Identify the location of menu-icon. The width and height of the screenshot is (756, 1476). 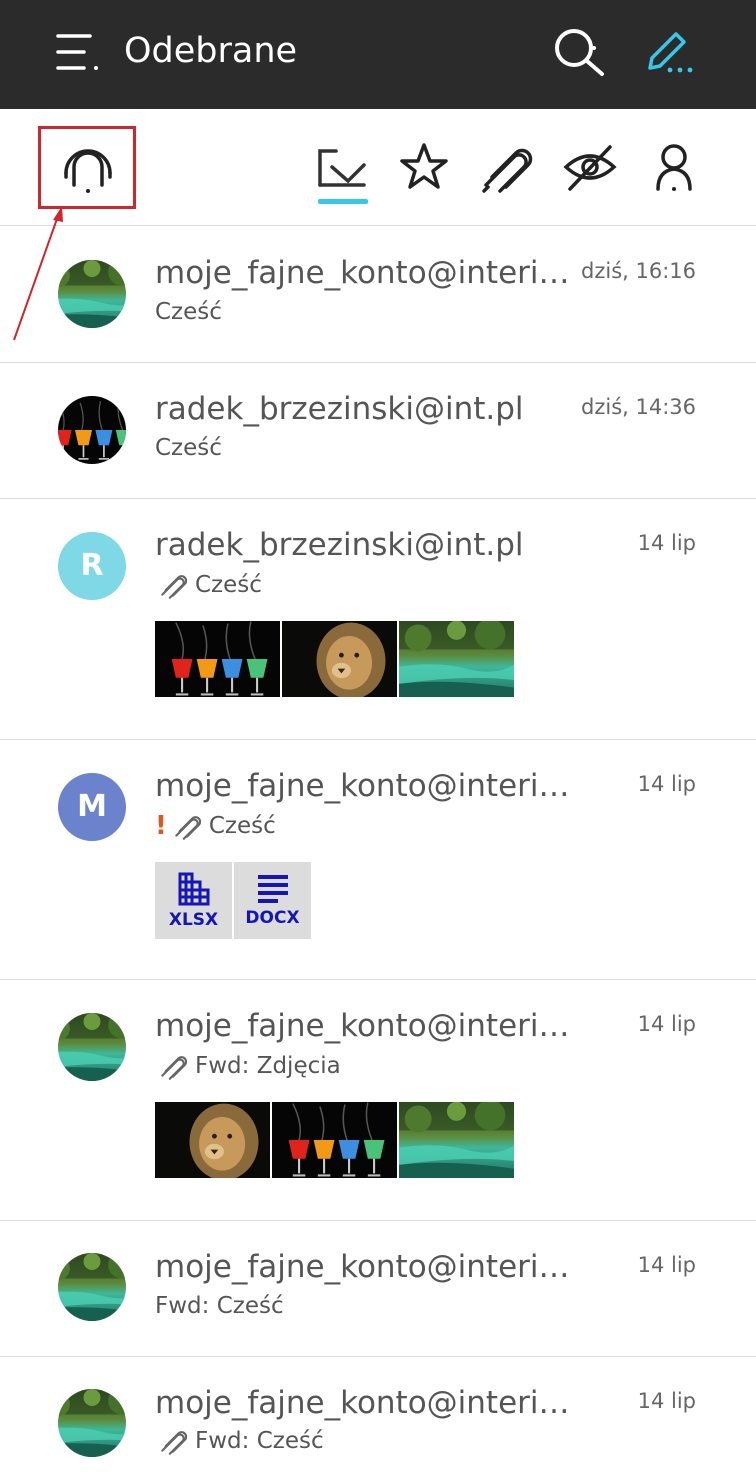
(78, 52).